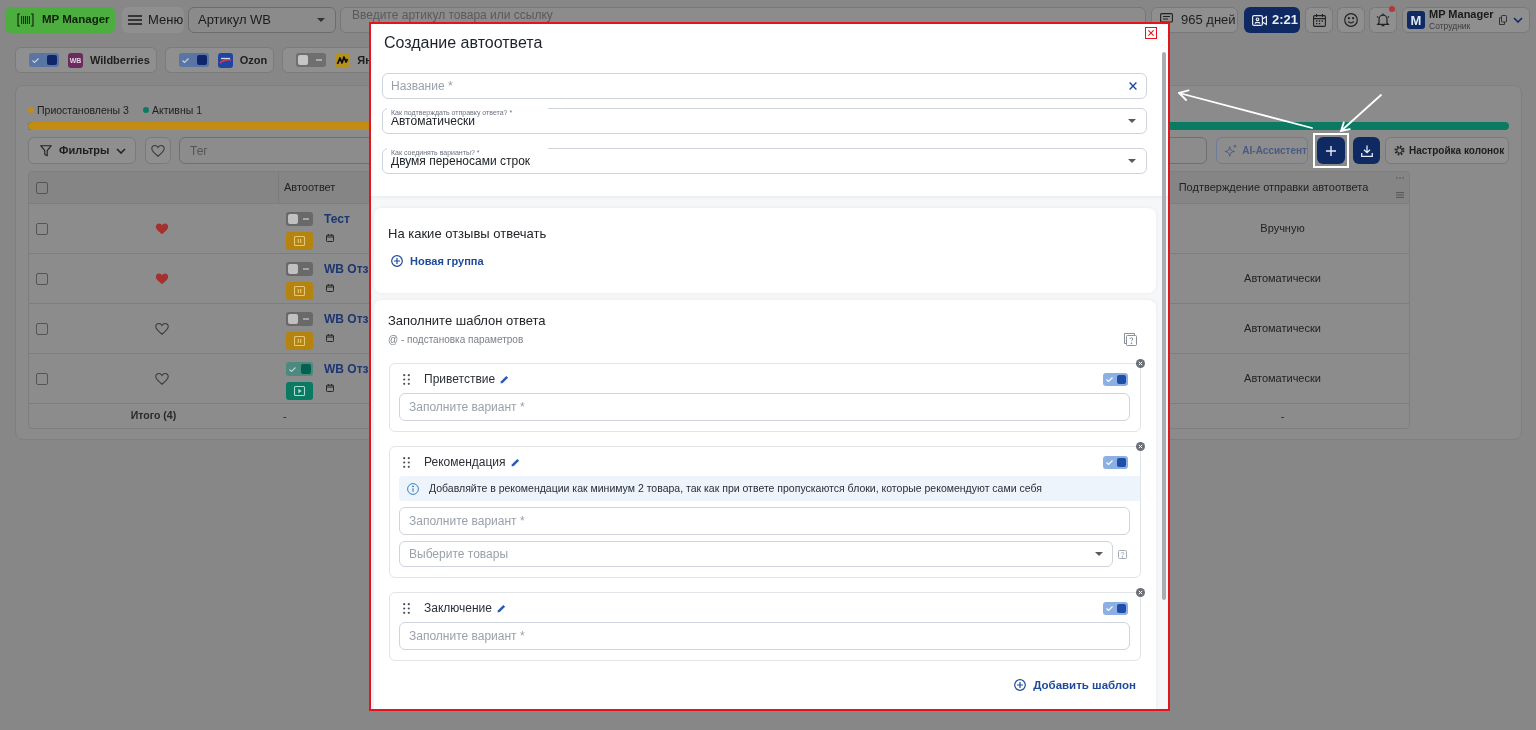  What do you see at coordinates (460, 379) in the screenshot?
I see `block-title: Приветствие` at bounding box center [460, 379].